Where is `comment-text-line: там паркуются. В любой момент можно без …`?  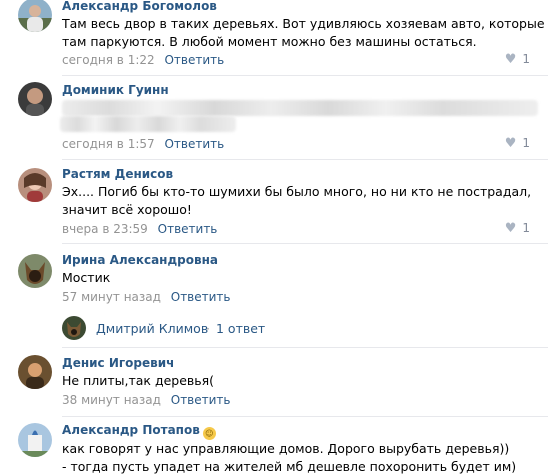 comment-text-line: там паркуются. В любой момент можно без … is located at coordinates (269, 41).